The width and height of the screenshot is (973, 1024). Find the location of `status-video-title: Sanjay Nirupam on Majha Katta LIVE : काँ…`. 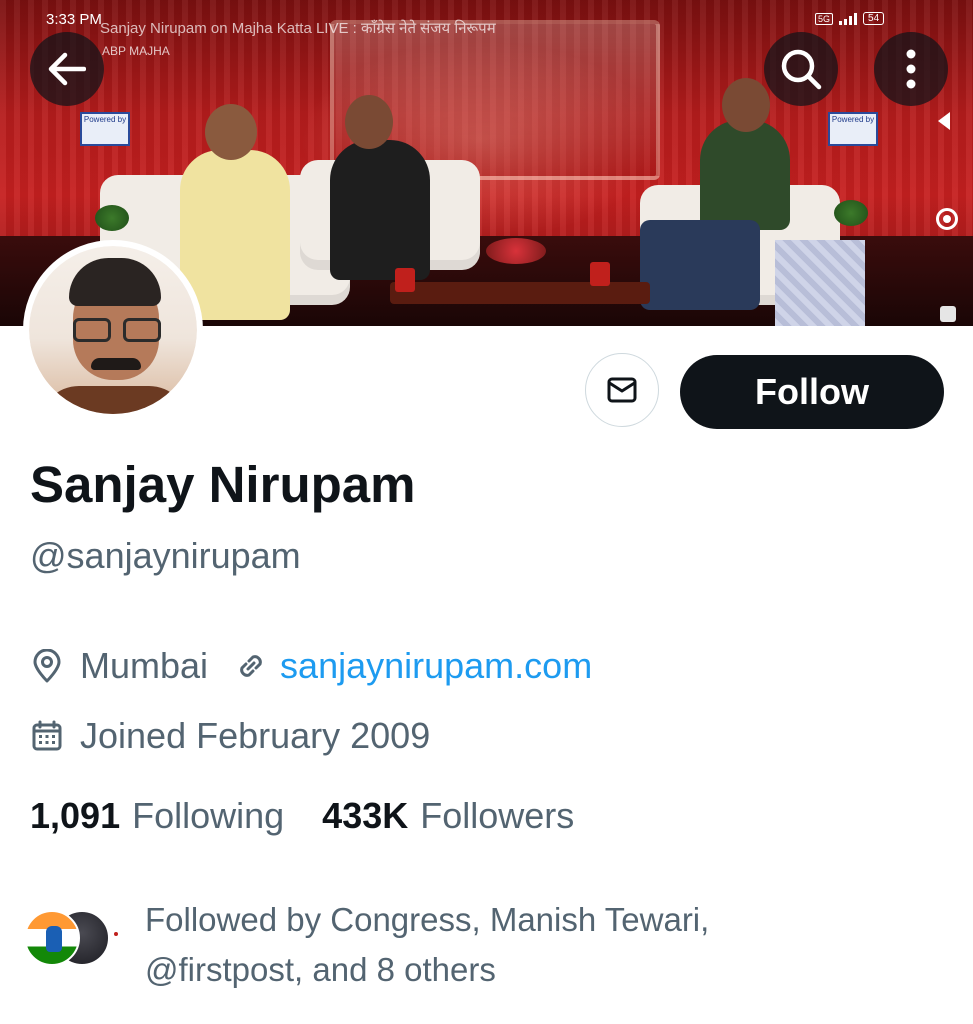

status-video-title: Sanjay Nirupam on Majha Katta LIVE : काँ… is located at coordinates (298, 28).